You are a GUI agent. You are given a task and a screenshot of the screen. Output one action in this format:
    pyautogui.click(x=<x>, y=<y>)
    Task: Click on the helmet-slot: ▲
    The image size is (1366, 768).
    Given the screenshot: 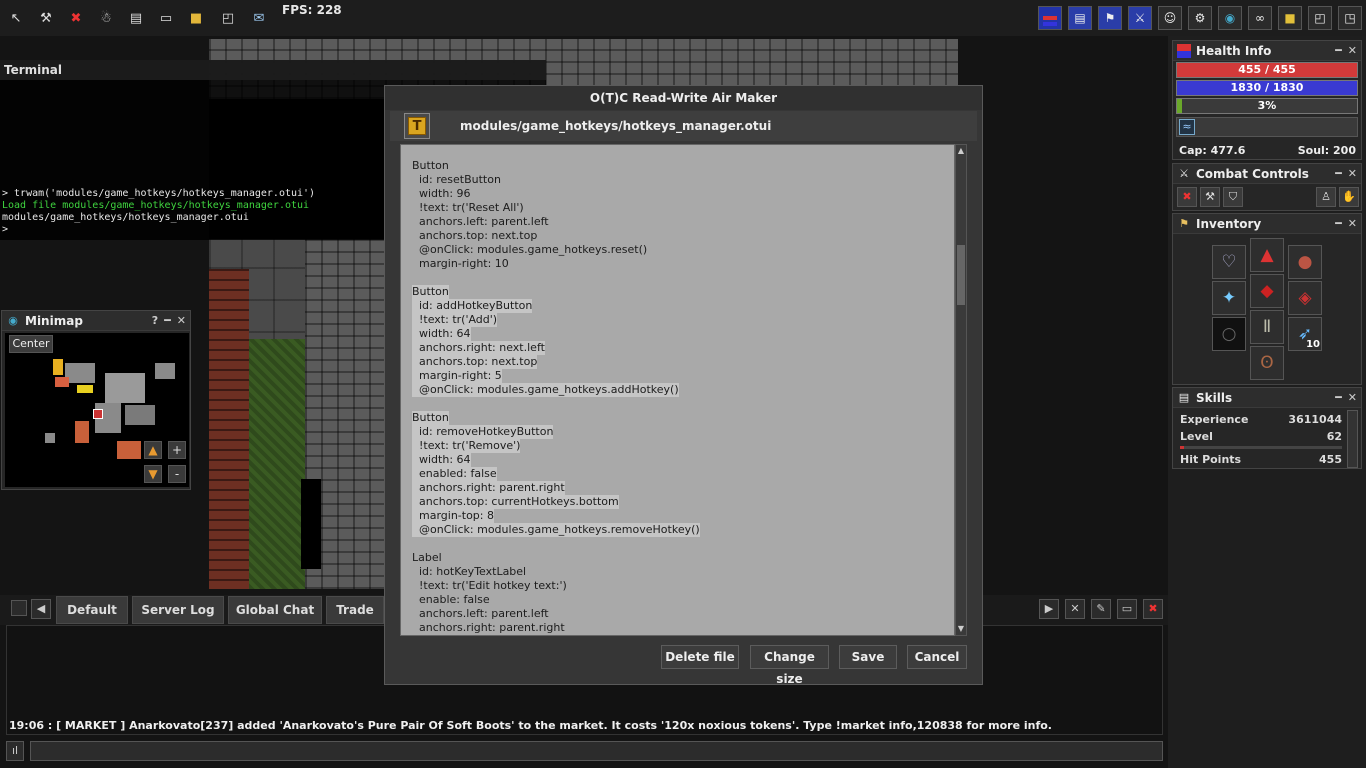 What is the action you would take?
    pyautogui.click(x=1267, y=255)
    